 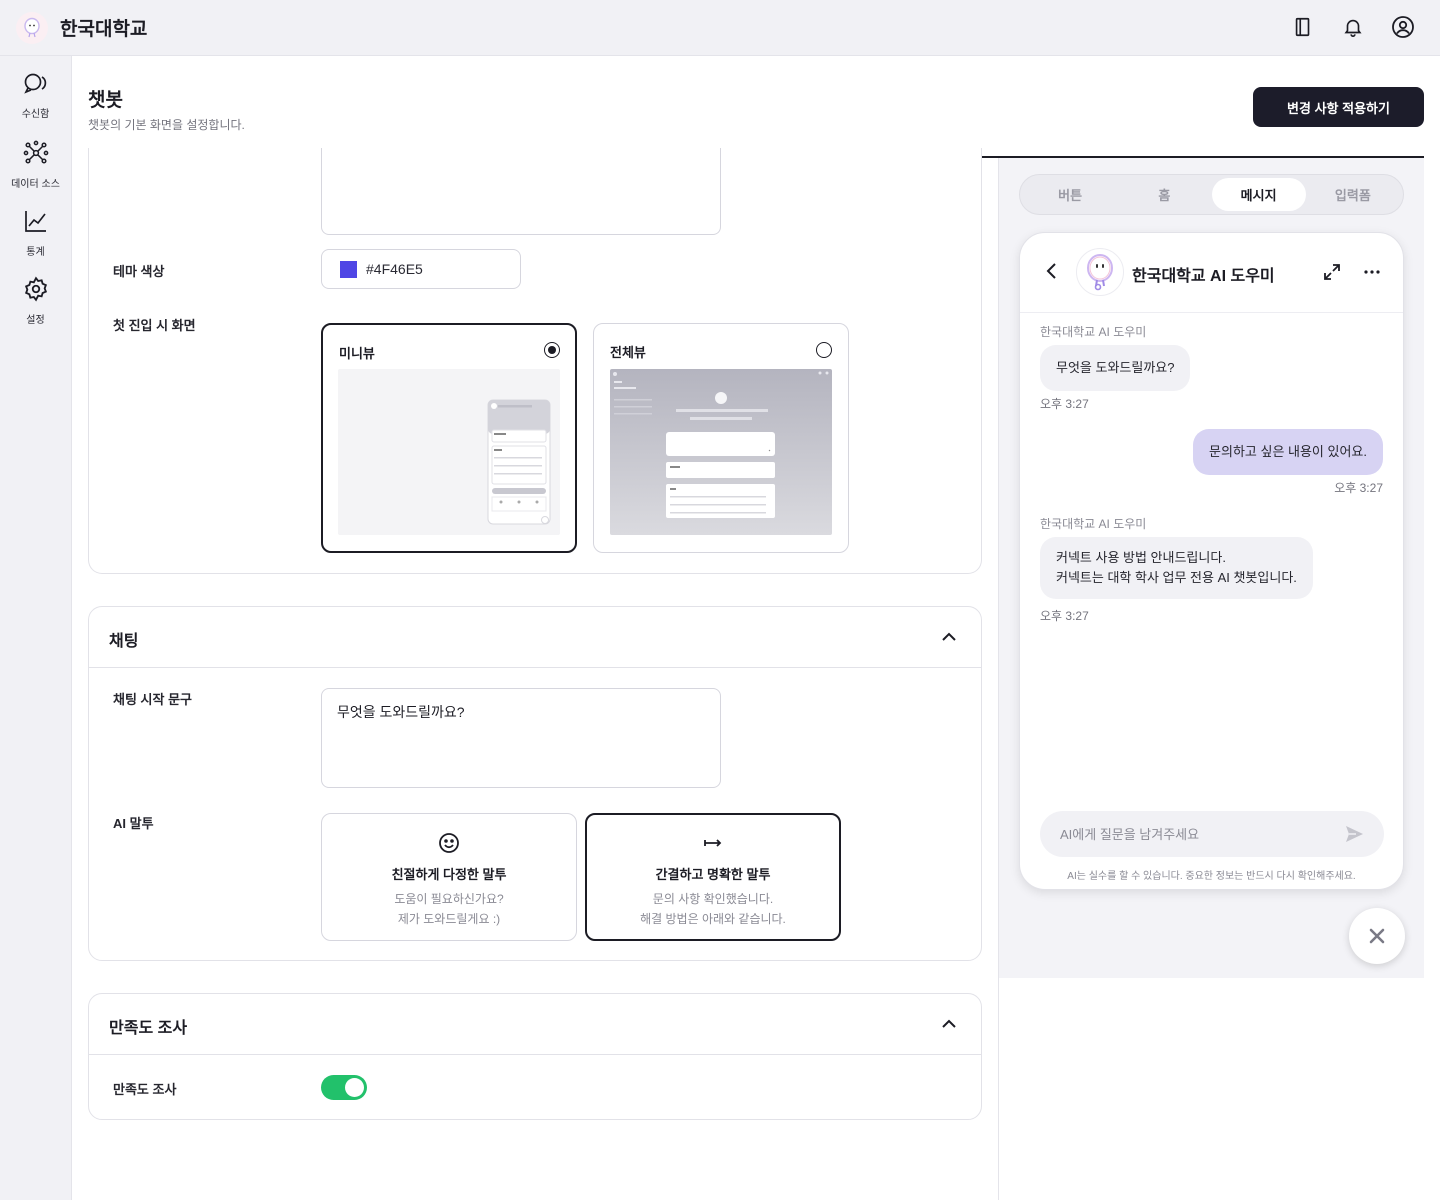 I want to click on survey-toggle, so click(x=344, y=1087).